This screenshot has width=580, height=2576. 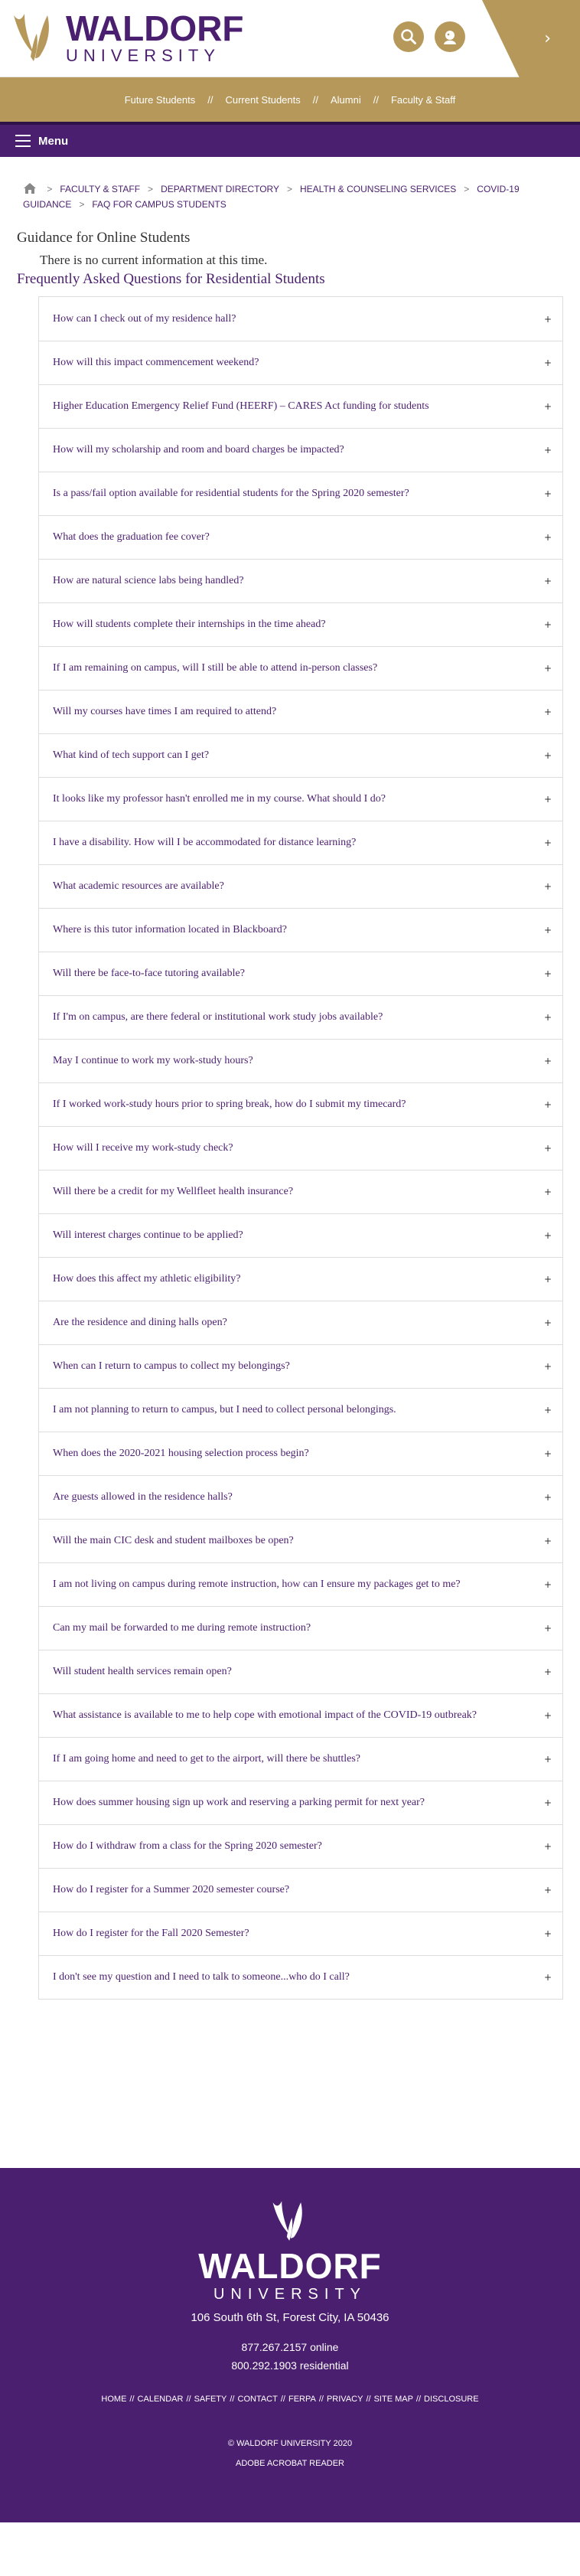 I want to click on footer-logo-subtitle: UNIVERSITY, so click(x=290, y=2294).